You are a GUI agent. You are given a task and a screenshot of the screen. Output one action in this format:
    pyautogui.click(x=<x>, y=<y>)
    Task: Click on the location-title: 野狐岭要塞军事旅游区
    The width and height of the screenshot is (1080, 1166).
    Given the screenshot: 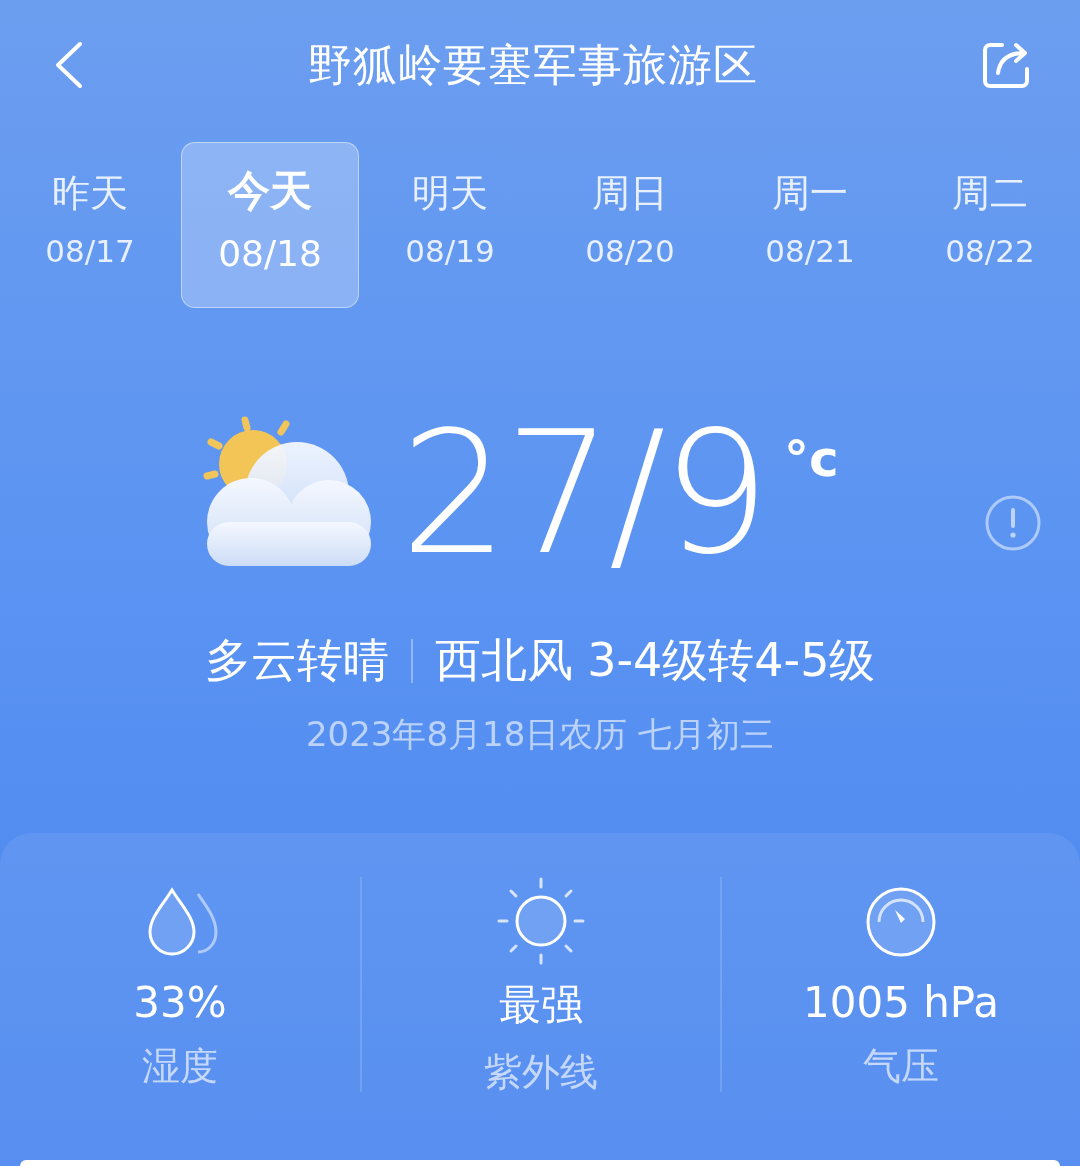 What is the action you would take?
    pyautogui.click(x=533, y=64)
    